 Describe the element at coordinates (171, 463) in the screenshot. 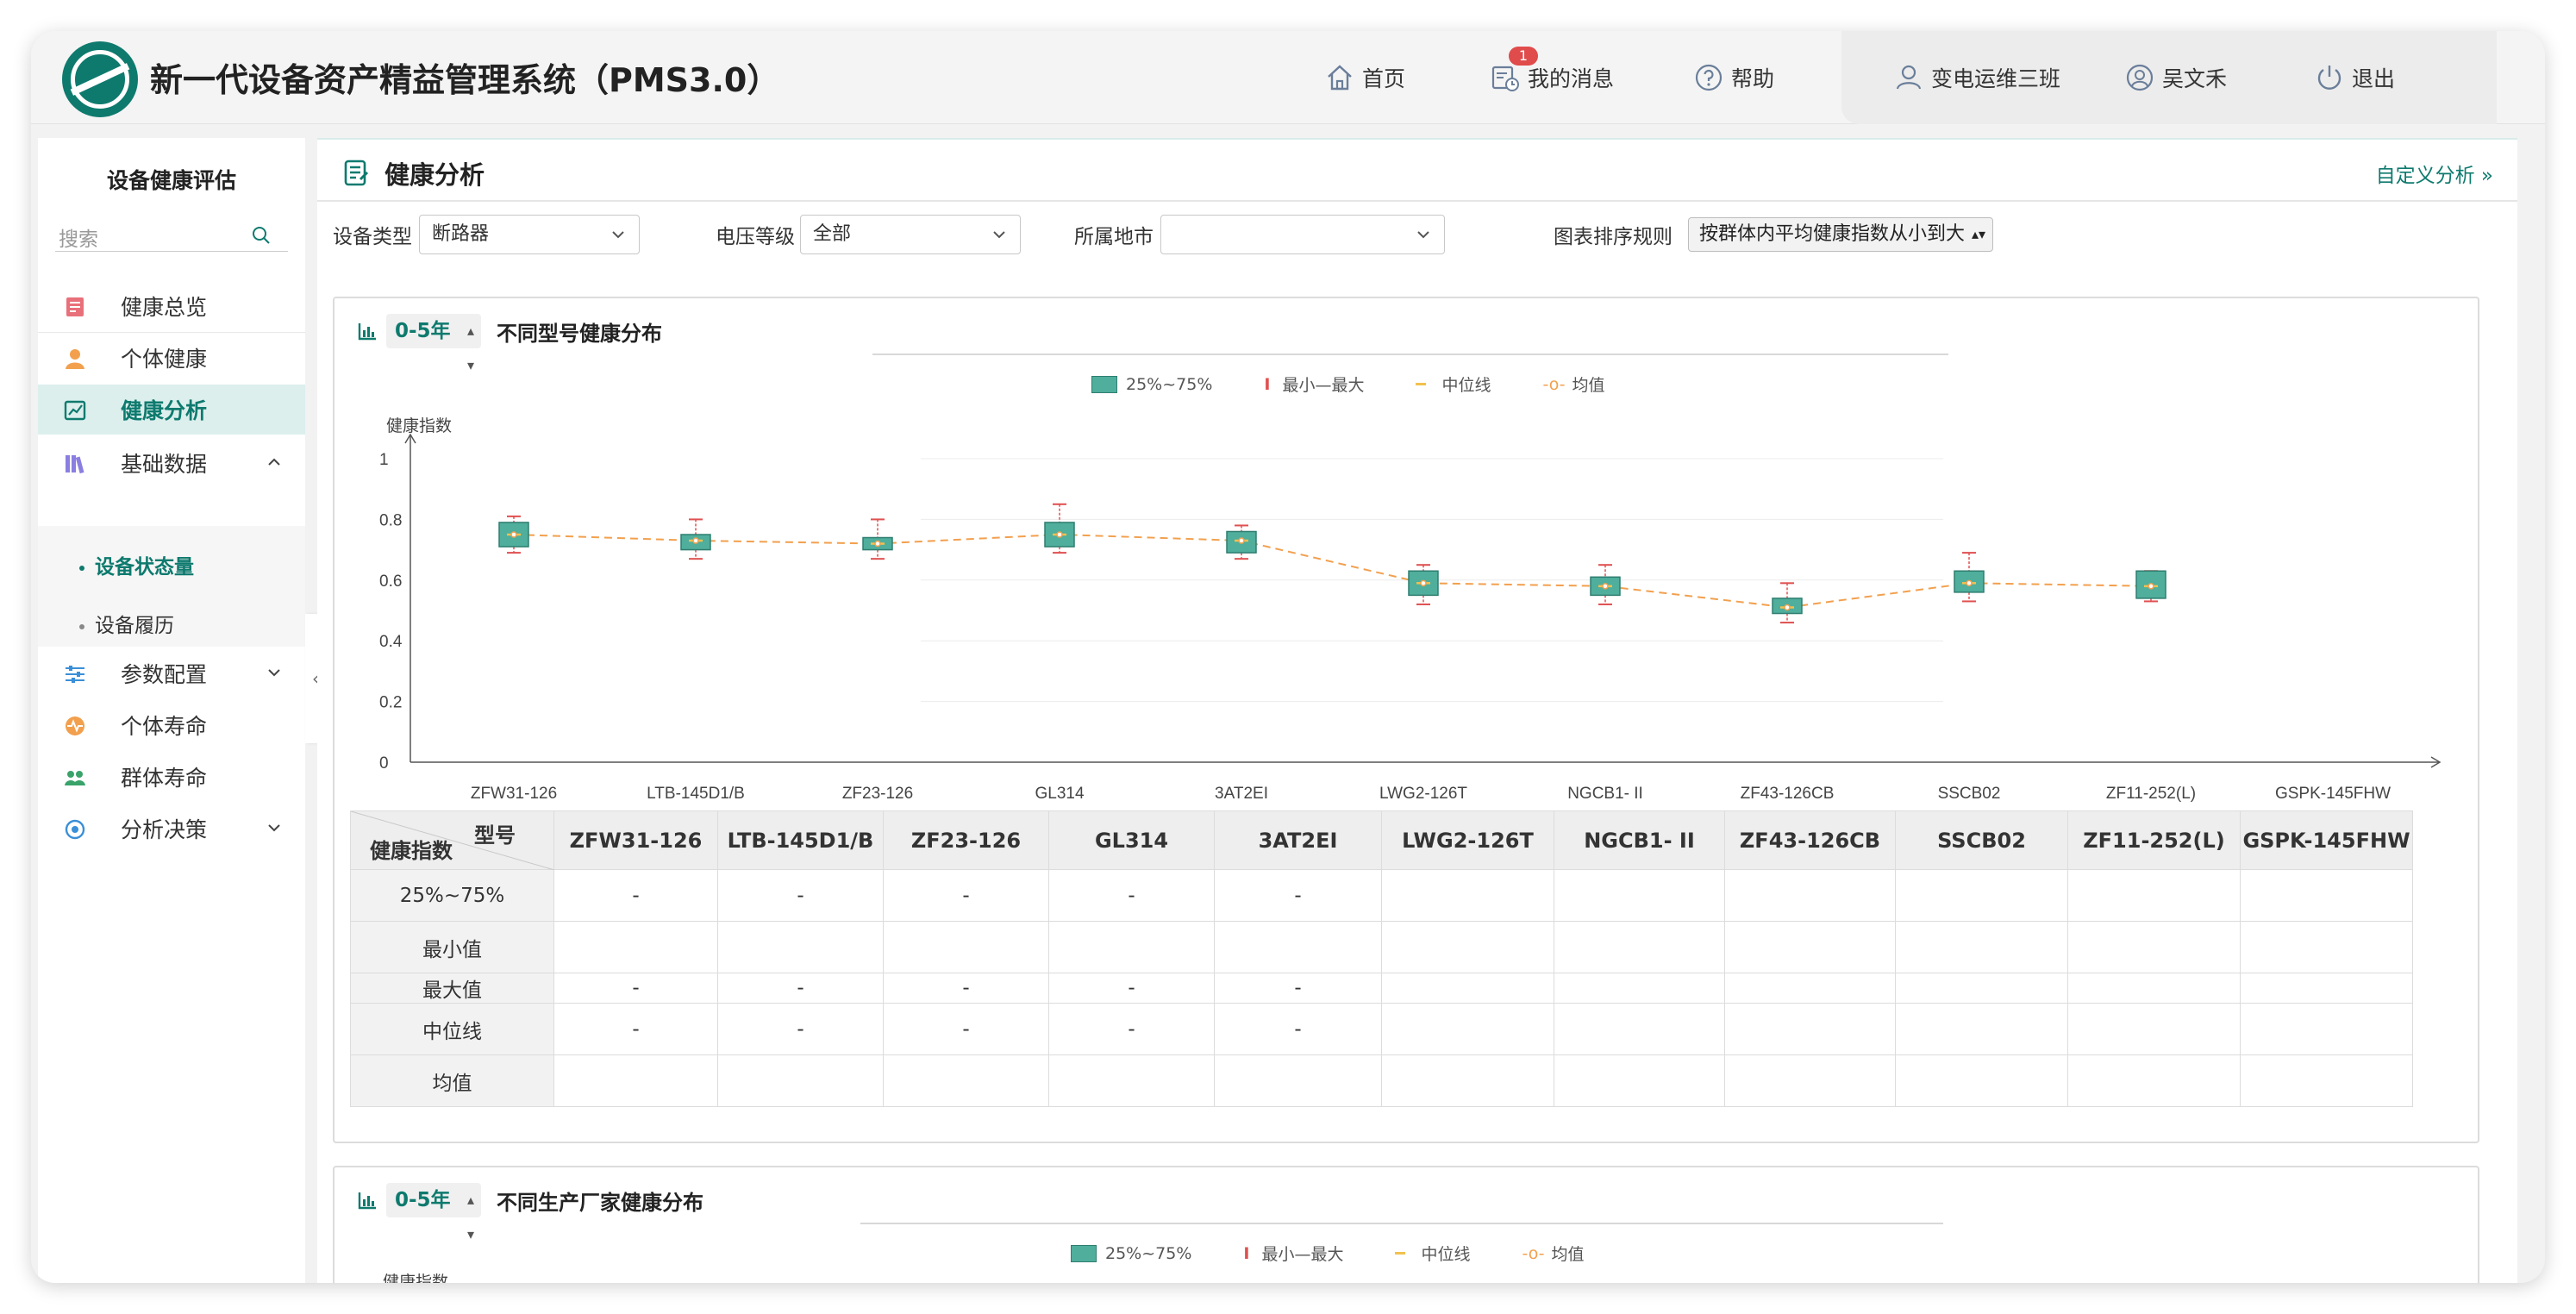

I see `sidebar-item-base-data: 基础数据` at that location.